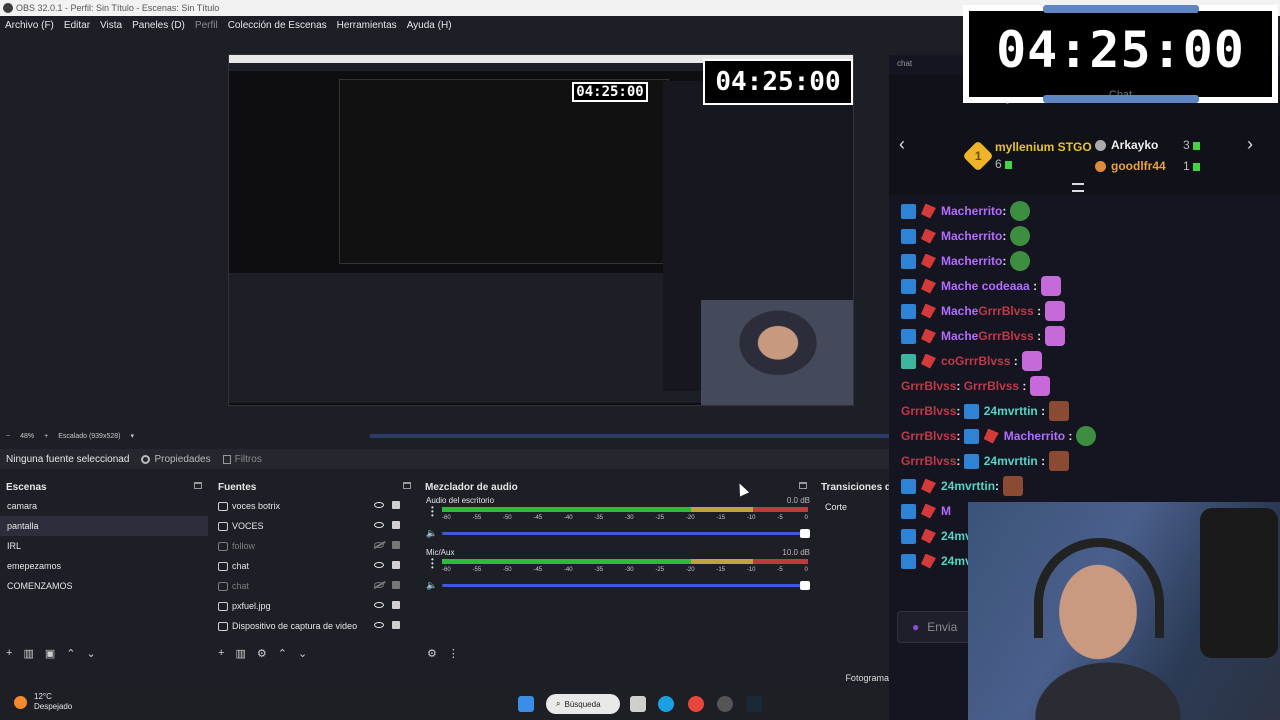  What do you see at coordinates (798, 500) in the screenshot?
I see `channel-db: 0.0 dB` at bounding box center [798, 500].